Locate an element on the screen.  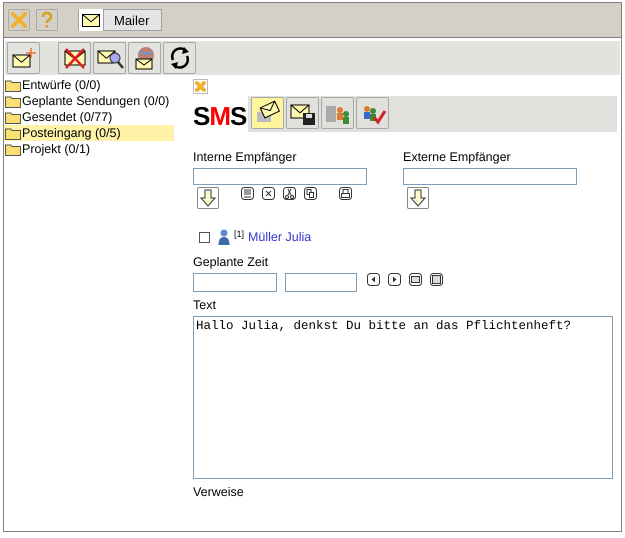
remove-button is located at coordinates (268, 193).